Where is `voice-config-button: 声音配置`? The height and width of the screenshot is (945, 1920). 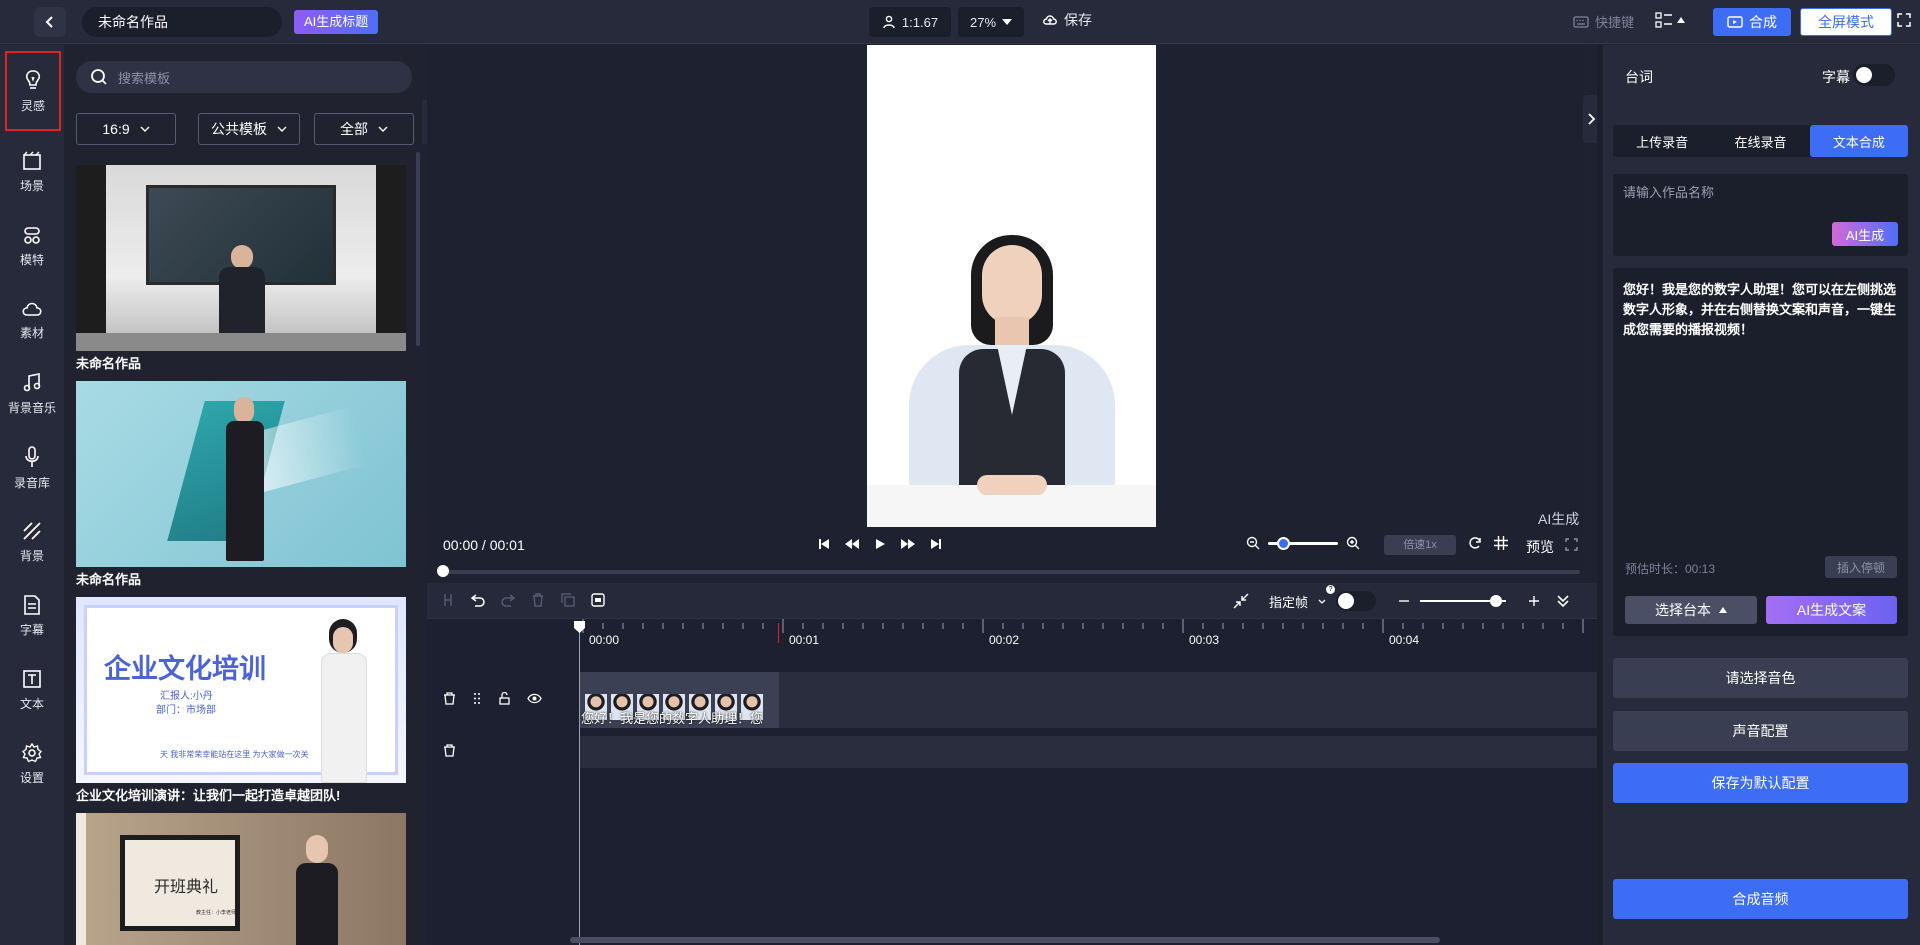
voice-config-button: 声音配置 is located at coordinates (1760, 731).